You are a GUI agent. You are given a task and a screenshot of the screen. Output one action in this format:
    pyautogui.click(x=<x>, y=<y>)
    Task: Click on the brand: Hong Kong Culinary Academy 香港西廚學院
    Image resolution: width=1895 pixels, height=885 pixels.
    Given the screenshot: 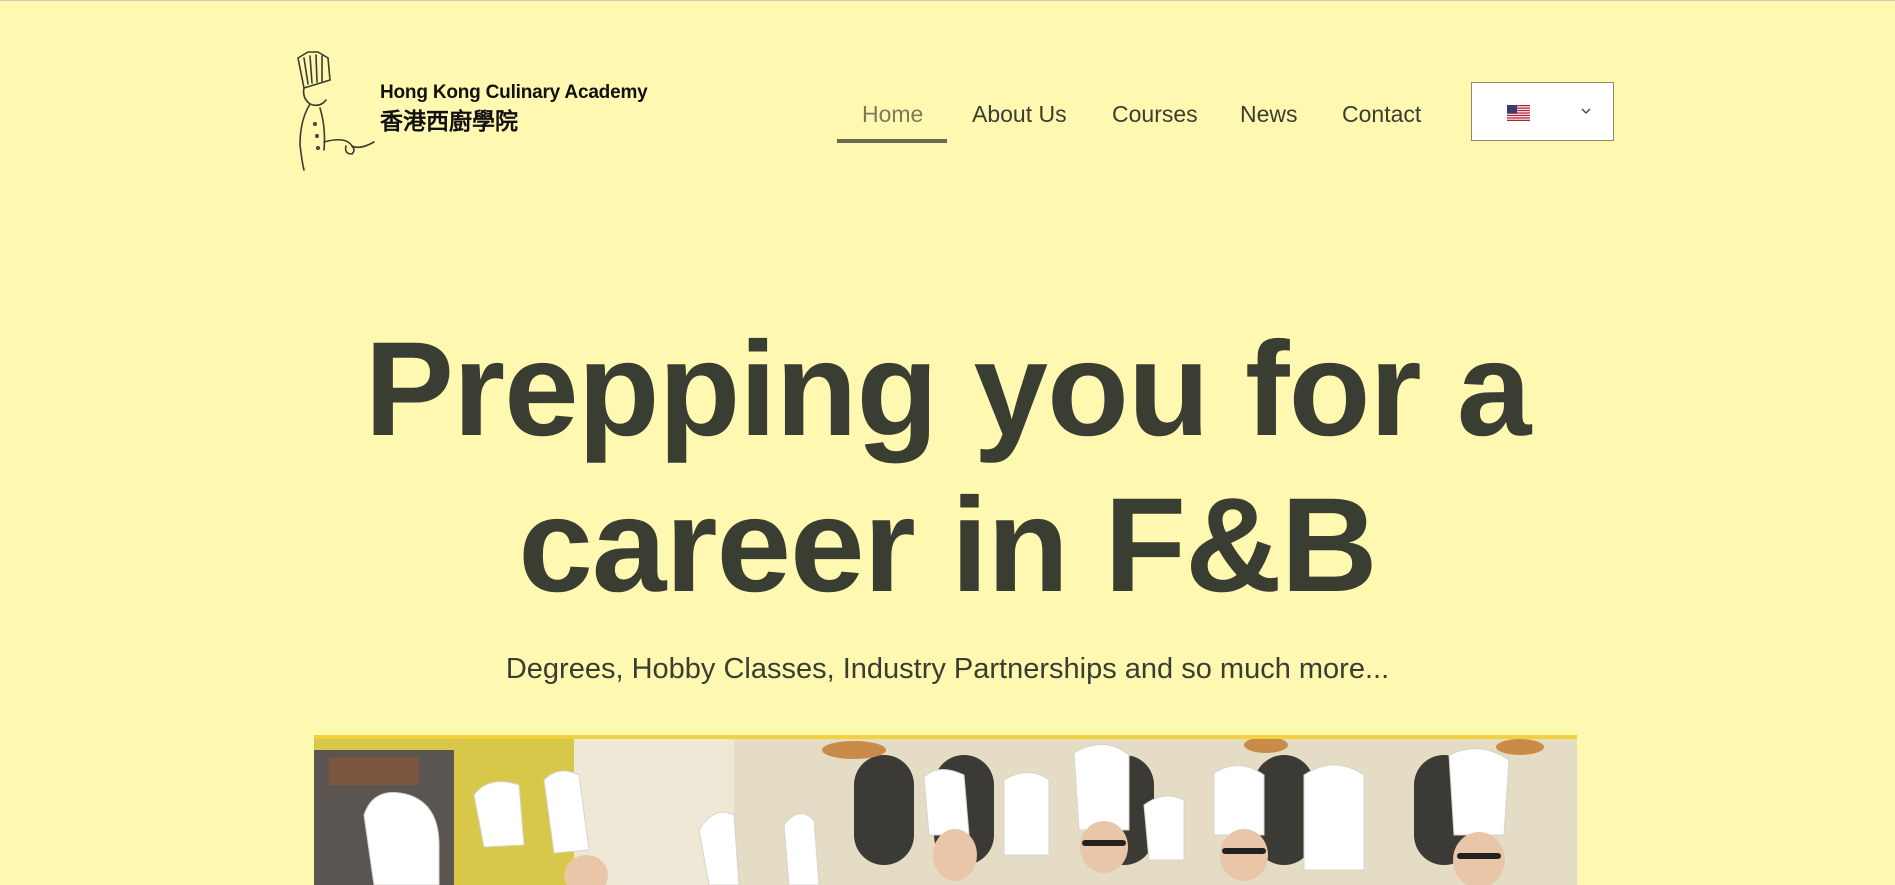 What is the action you would take?
    pyautogui.click(x=514, y=108)
    